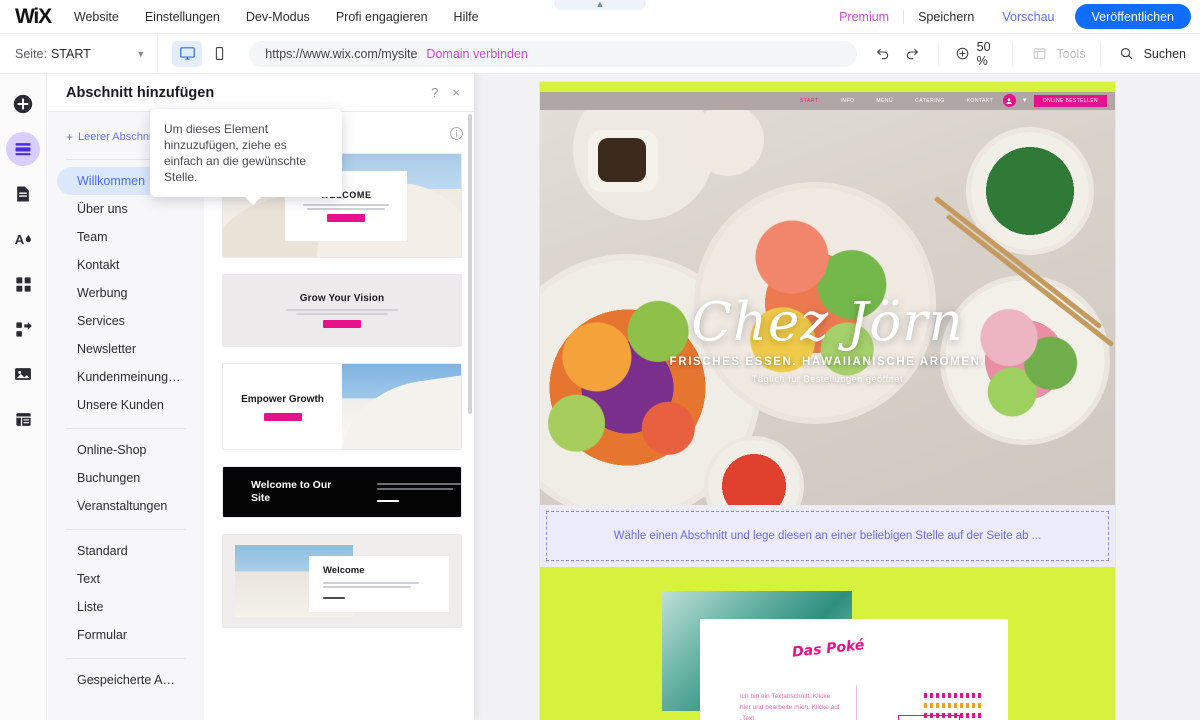 This screenshot has height=720, width=1200. What do you see at coordinates (126, 551) in the screenshot?
I see `sidebar-item-standard: Standard` at bounding box center [126, 551].